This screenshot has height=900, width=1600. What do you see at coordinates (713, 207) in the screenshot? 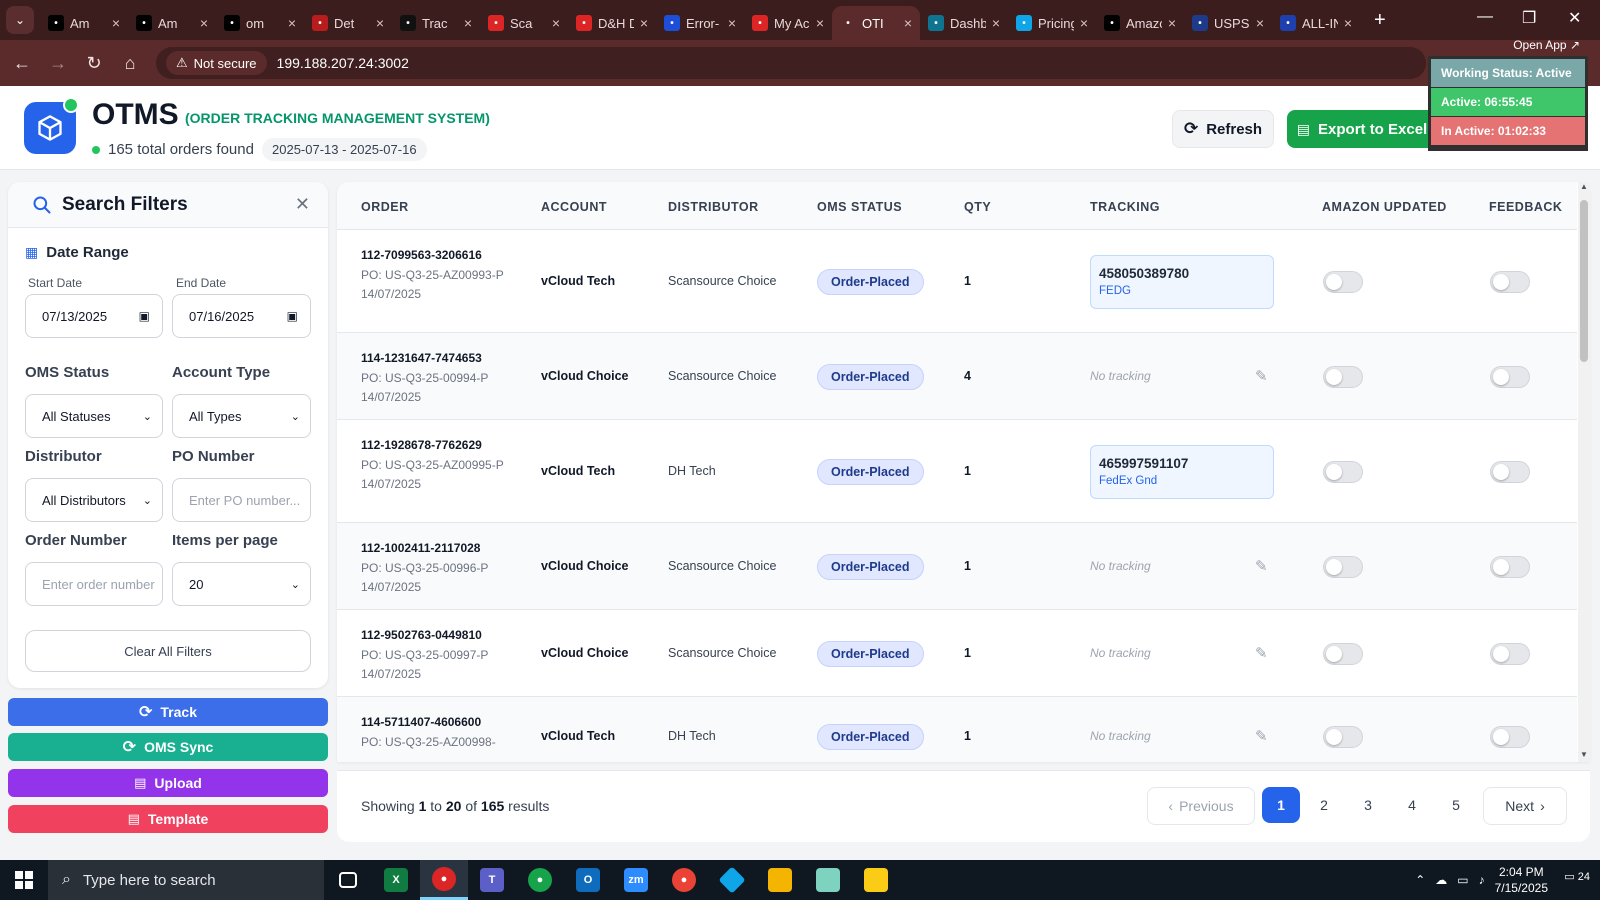
I see `col-distributor: DISTRIBUTOR` at bounding box center [713, 207].